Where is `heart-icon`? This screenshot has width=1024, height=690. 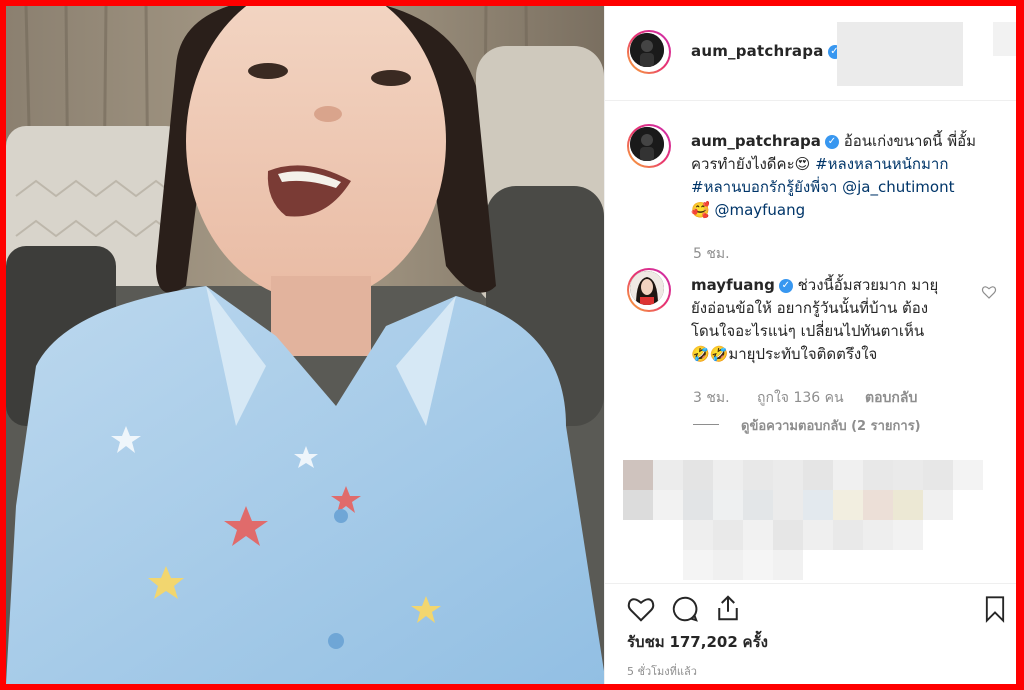
heart-icon is located at coordinates (641, 609).